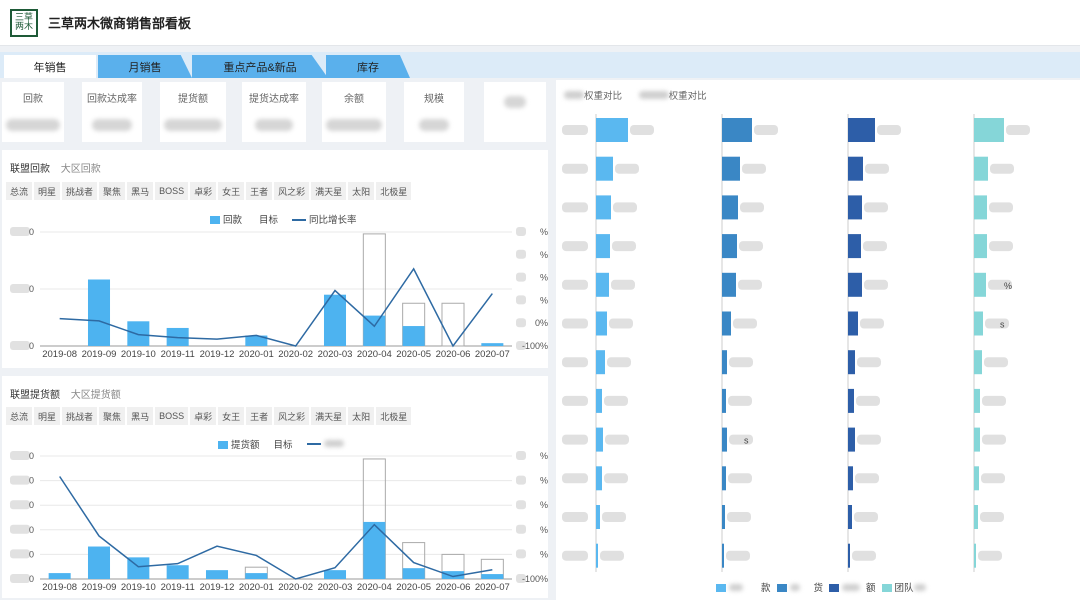 Image resolution: width=1080 pixels, height=600 pixels. Describe the element at coordinates (903, 587) in the screenshot. I see `rank-legend-item: 团队` at that location.